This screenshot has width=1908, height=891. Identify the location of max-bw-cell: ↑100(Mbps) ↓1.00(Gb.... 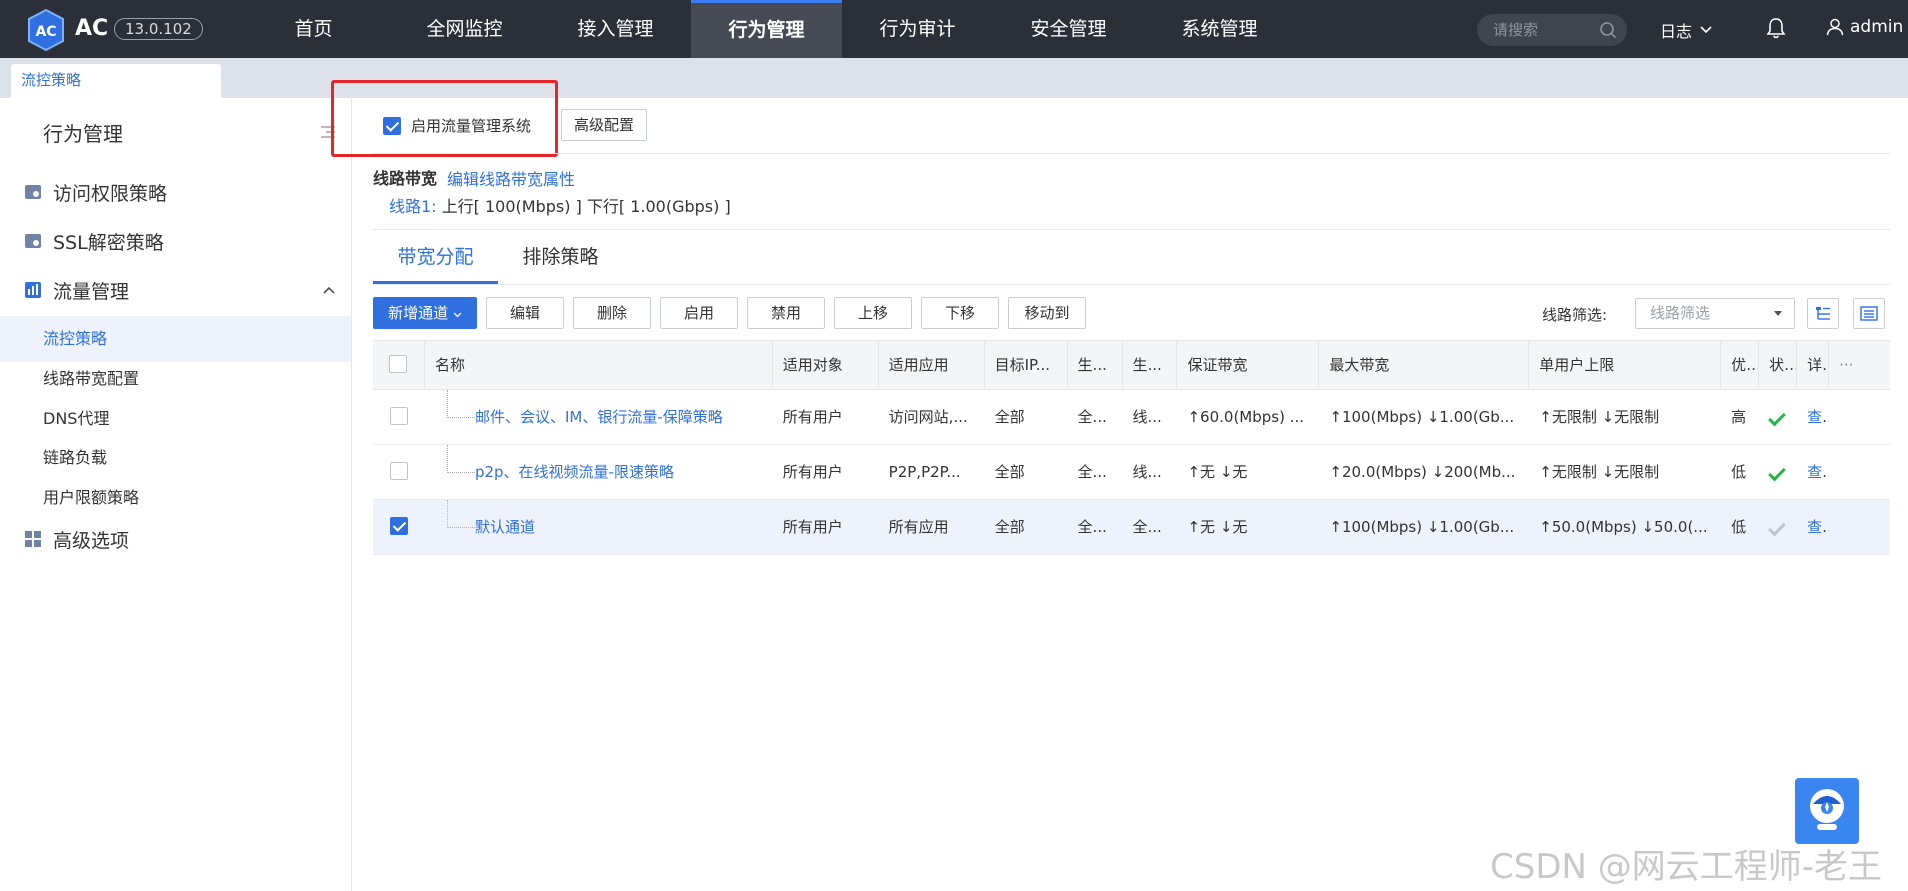
(1422, 527).